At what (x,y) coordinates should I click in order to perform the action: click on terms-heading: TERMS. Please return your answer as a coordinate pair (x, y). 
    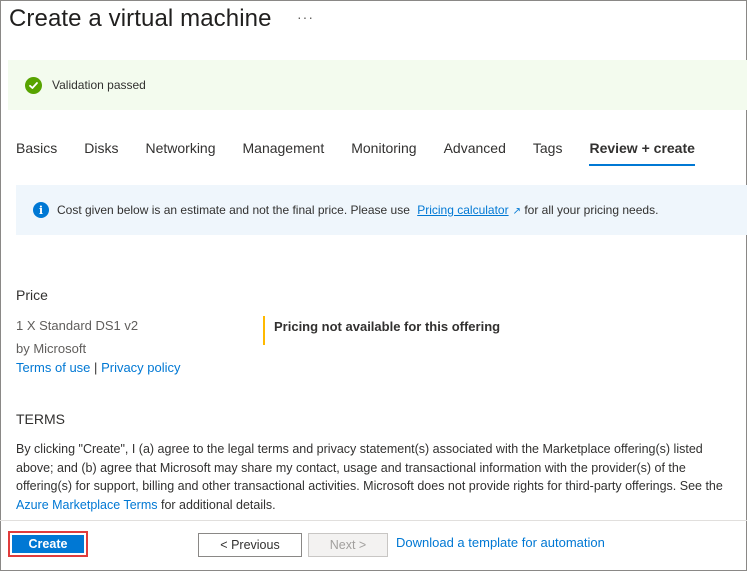
    Looking at the image, I should click on (40, 419).